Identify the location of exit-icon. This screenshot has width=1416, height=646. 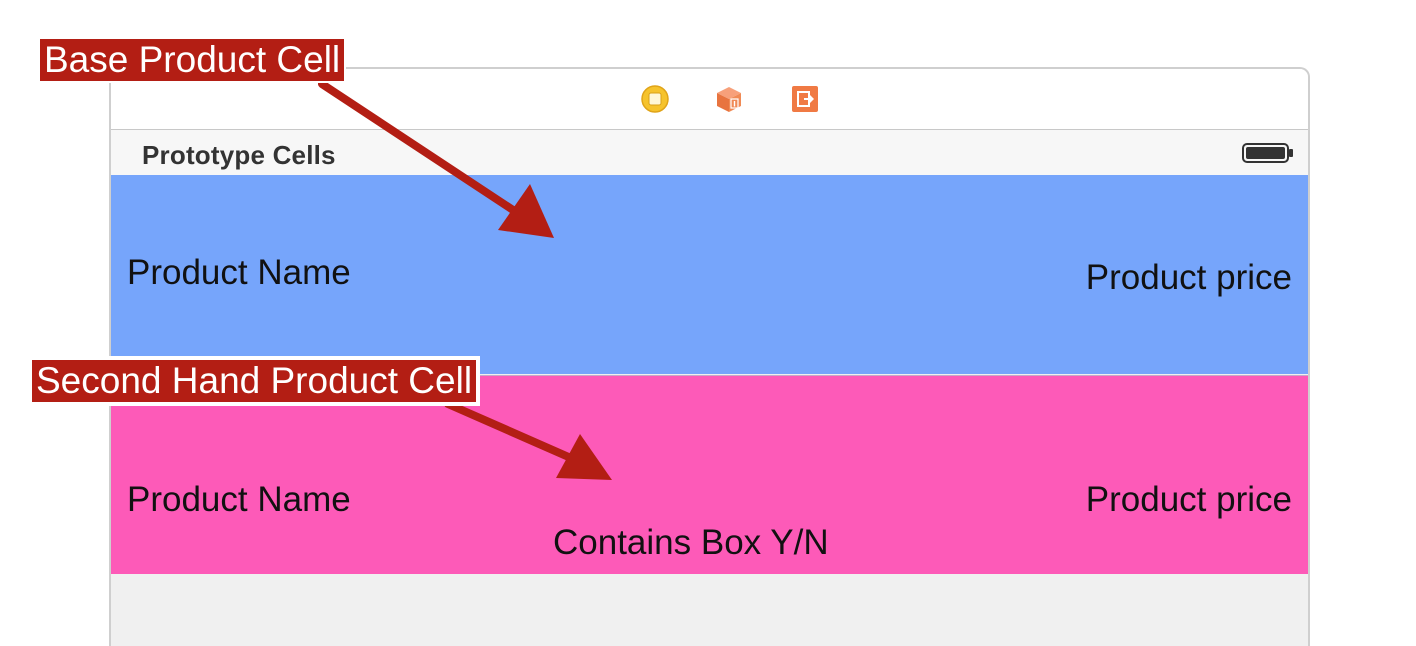
(805, 99).